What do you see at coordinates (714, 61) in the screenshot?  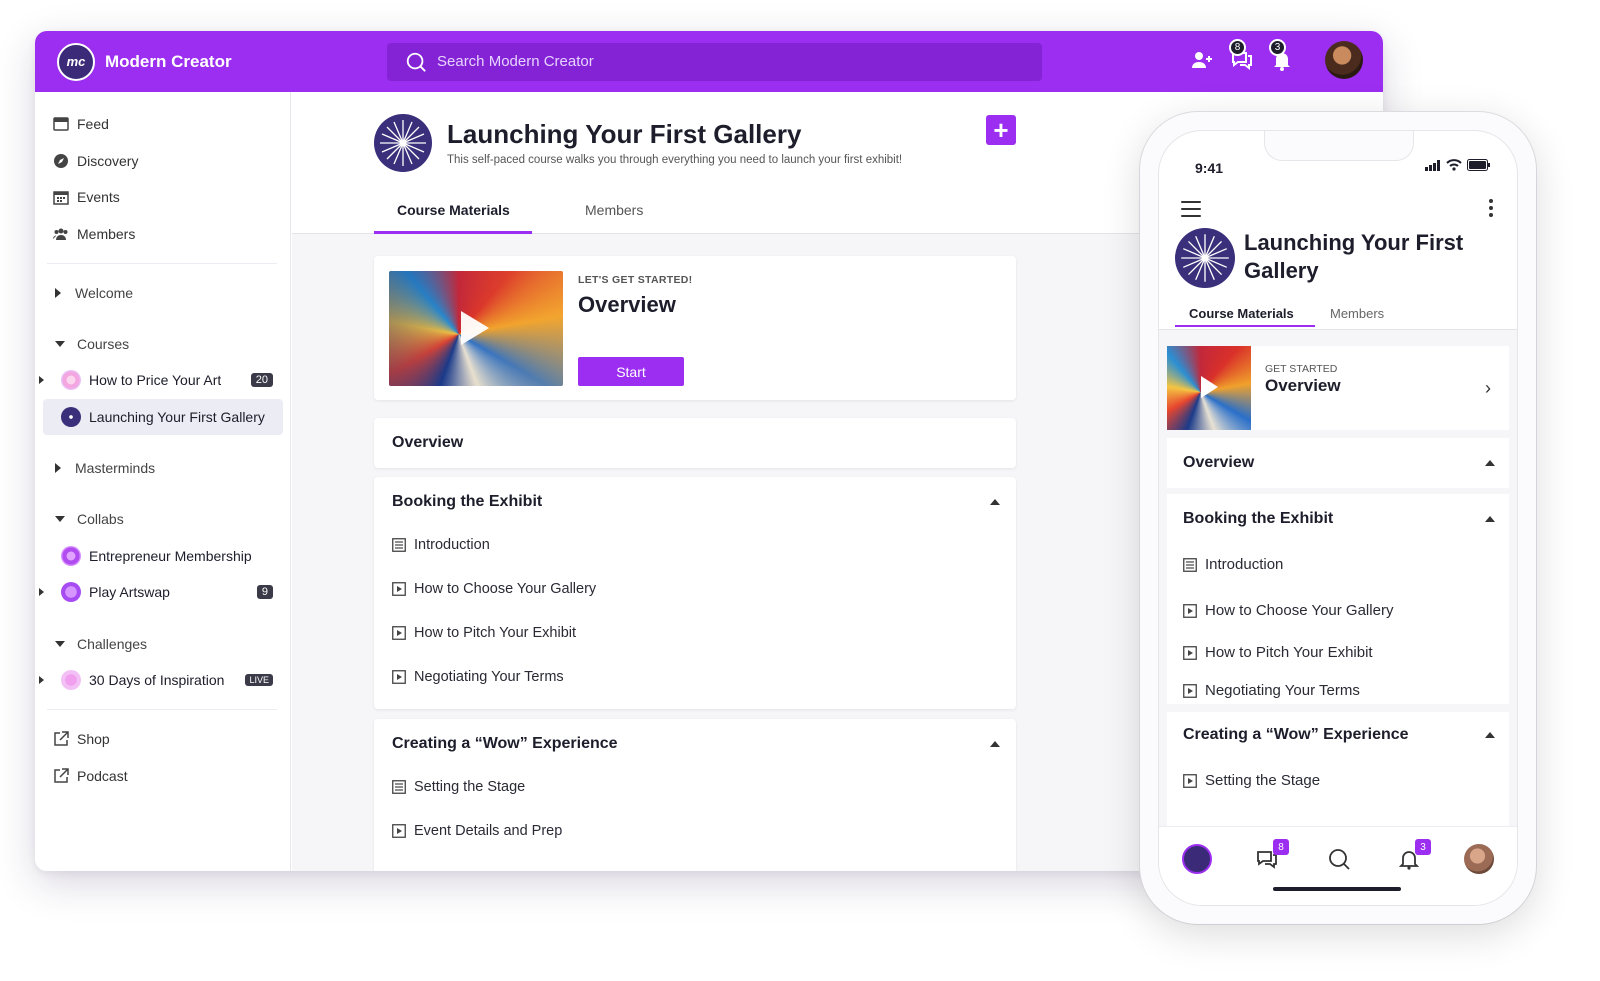 I see `search-bar: Search Modern Creator` at bounding box center [714, 61].